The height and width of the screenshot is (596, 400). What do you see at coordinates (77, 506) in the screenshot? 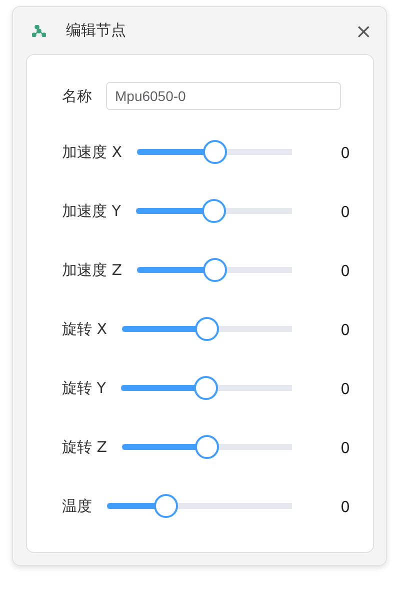
I see `slider-label: 温度` at bounding box center [77, 506].